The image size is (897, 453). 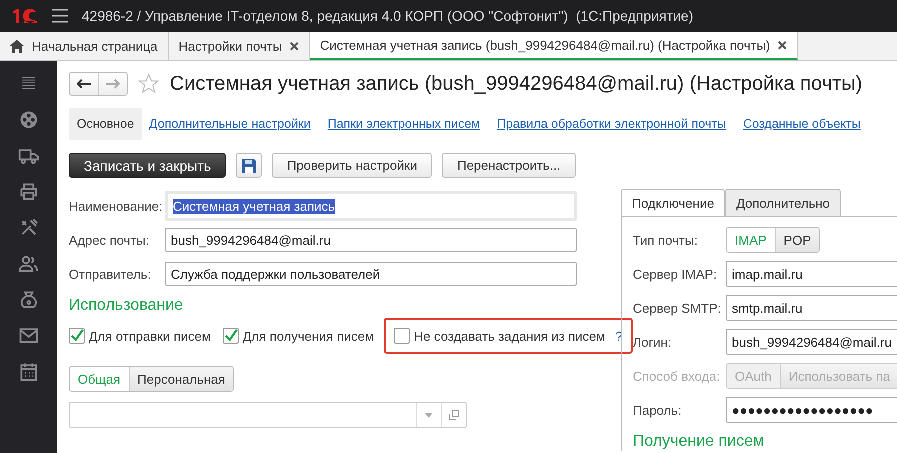 What do you see at coordinates (653, 342) in the screenshot?
I see `field-label: Логин:` at bounding box center [653, 342].